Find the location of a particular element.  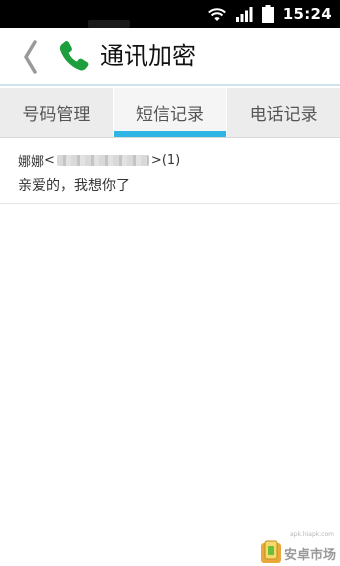

watermark: 安卓市场 is located at coordinates (298, 552).